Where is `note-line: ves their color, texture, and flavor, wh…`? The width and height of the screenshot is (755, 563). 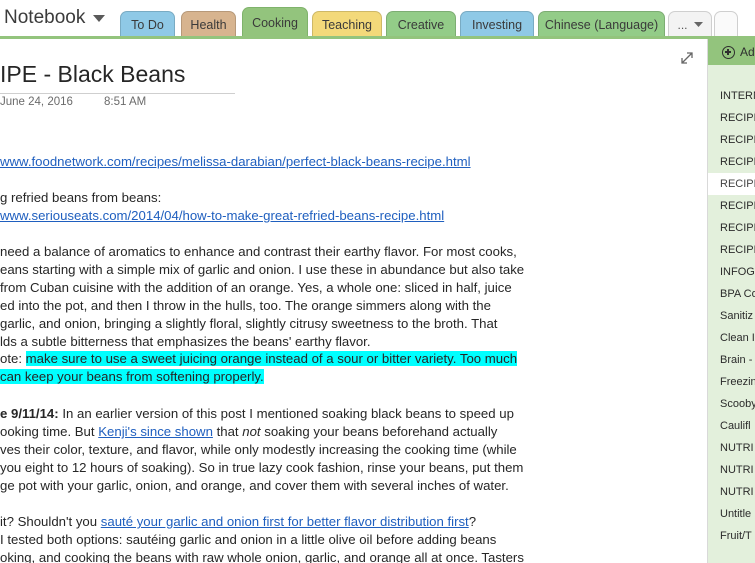
note-line: ves their color, texture, and flavor, wh… is located at coordinates (258, 449).